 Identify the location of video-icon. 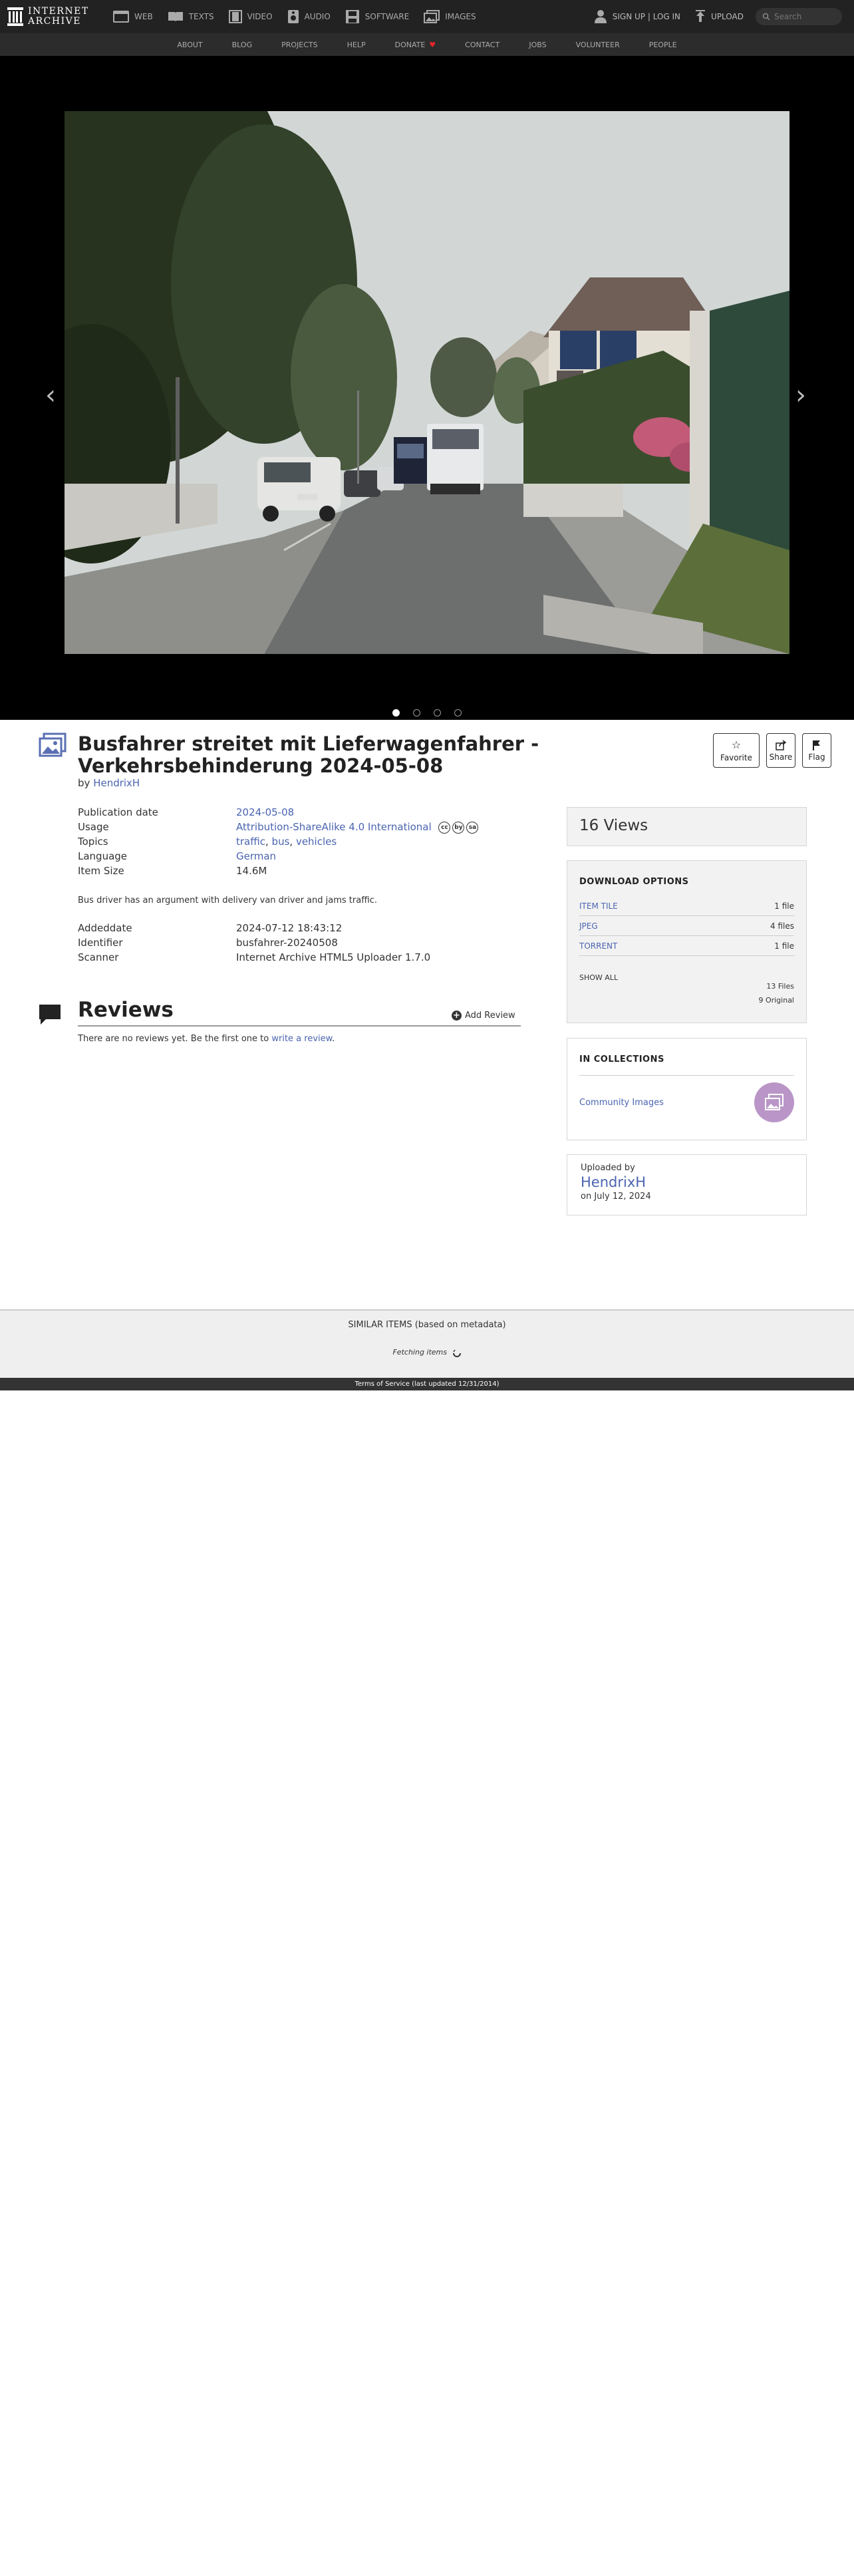
(235, 16).